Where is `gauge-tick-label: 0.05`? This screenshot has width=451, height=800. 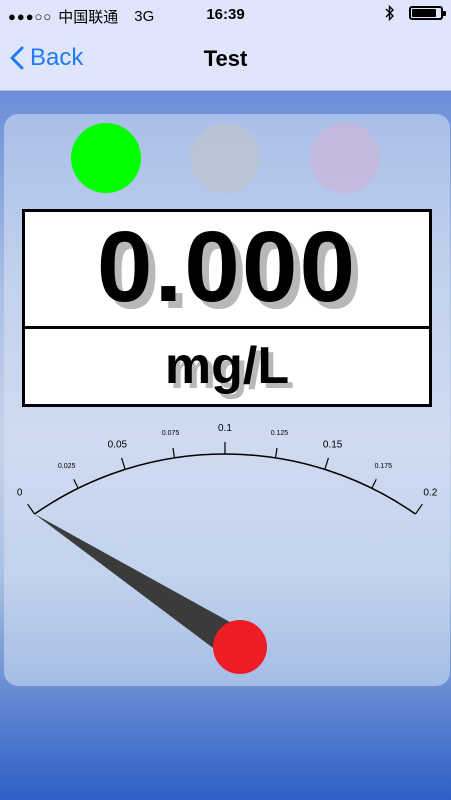
gauge-tick-label: 0.05 is located at coordinates (118, 445).